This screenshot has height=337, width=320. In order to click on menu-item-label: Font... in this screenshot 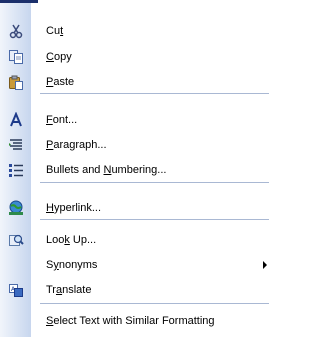, I will do `click(62, 120)`.